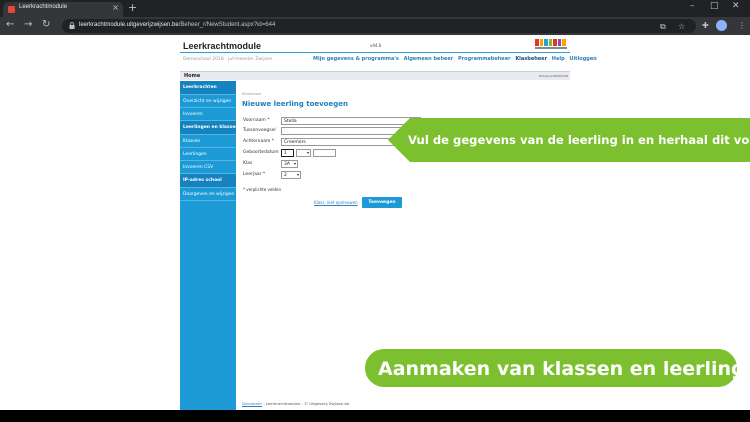  I want to click on bottom-letterbox, so click(375, 416).